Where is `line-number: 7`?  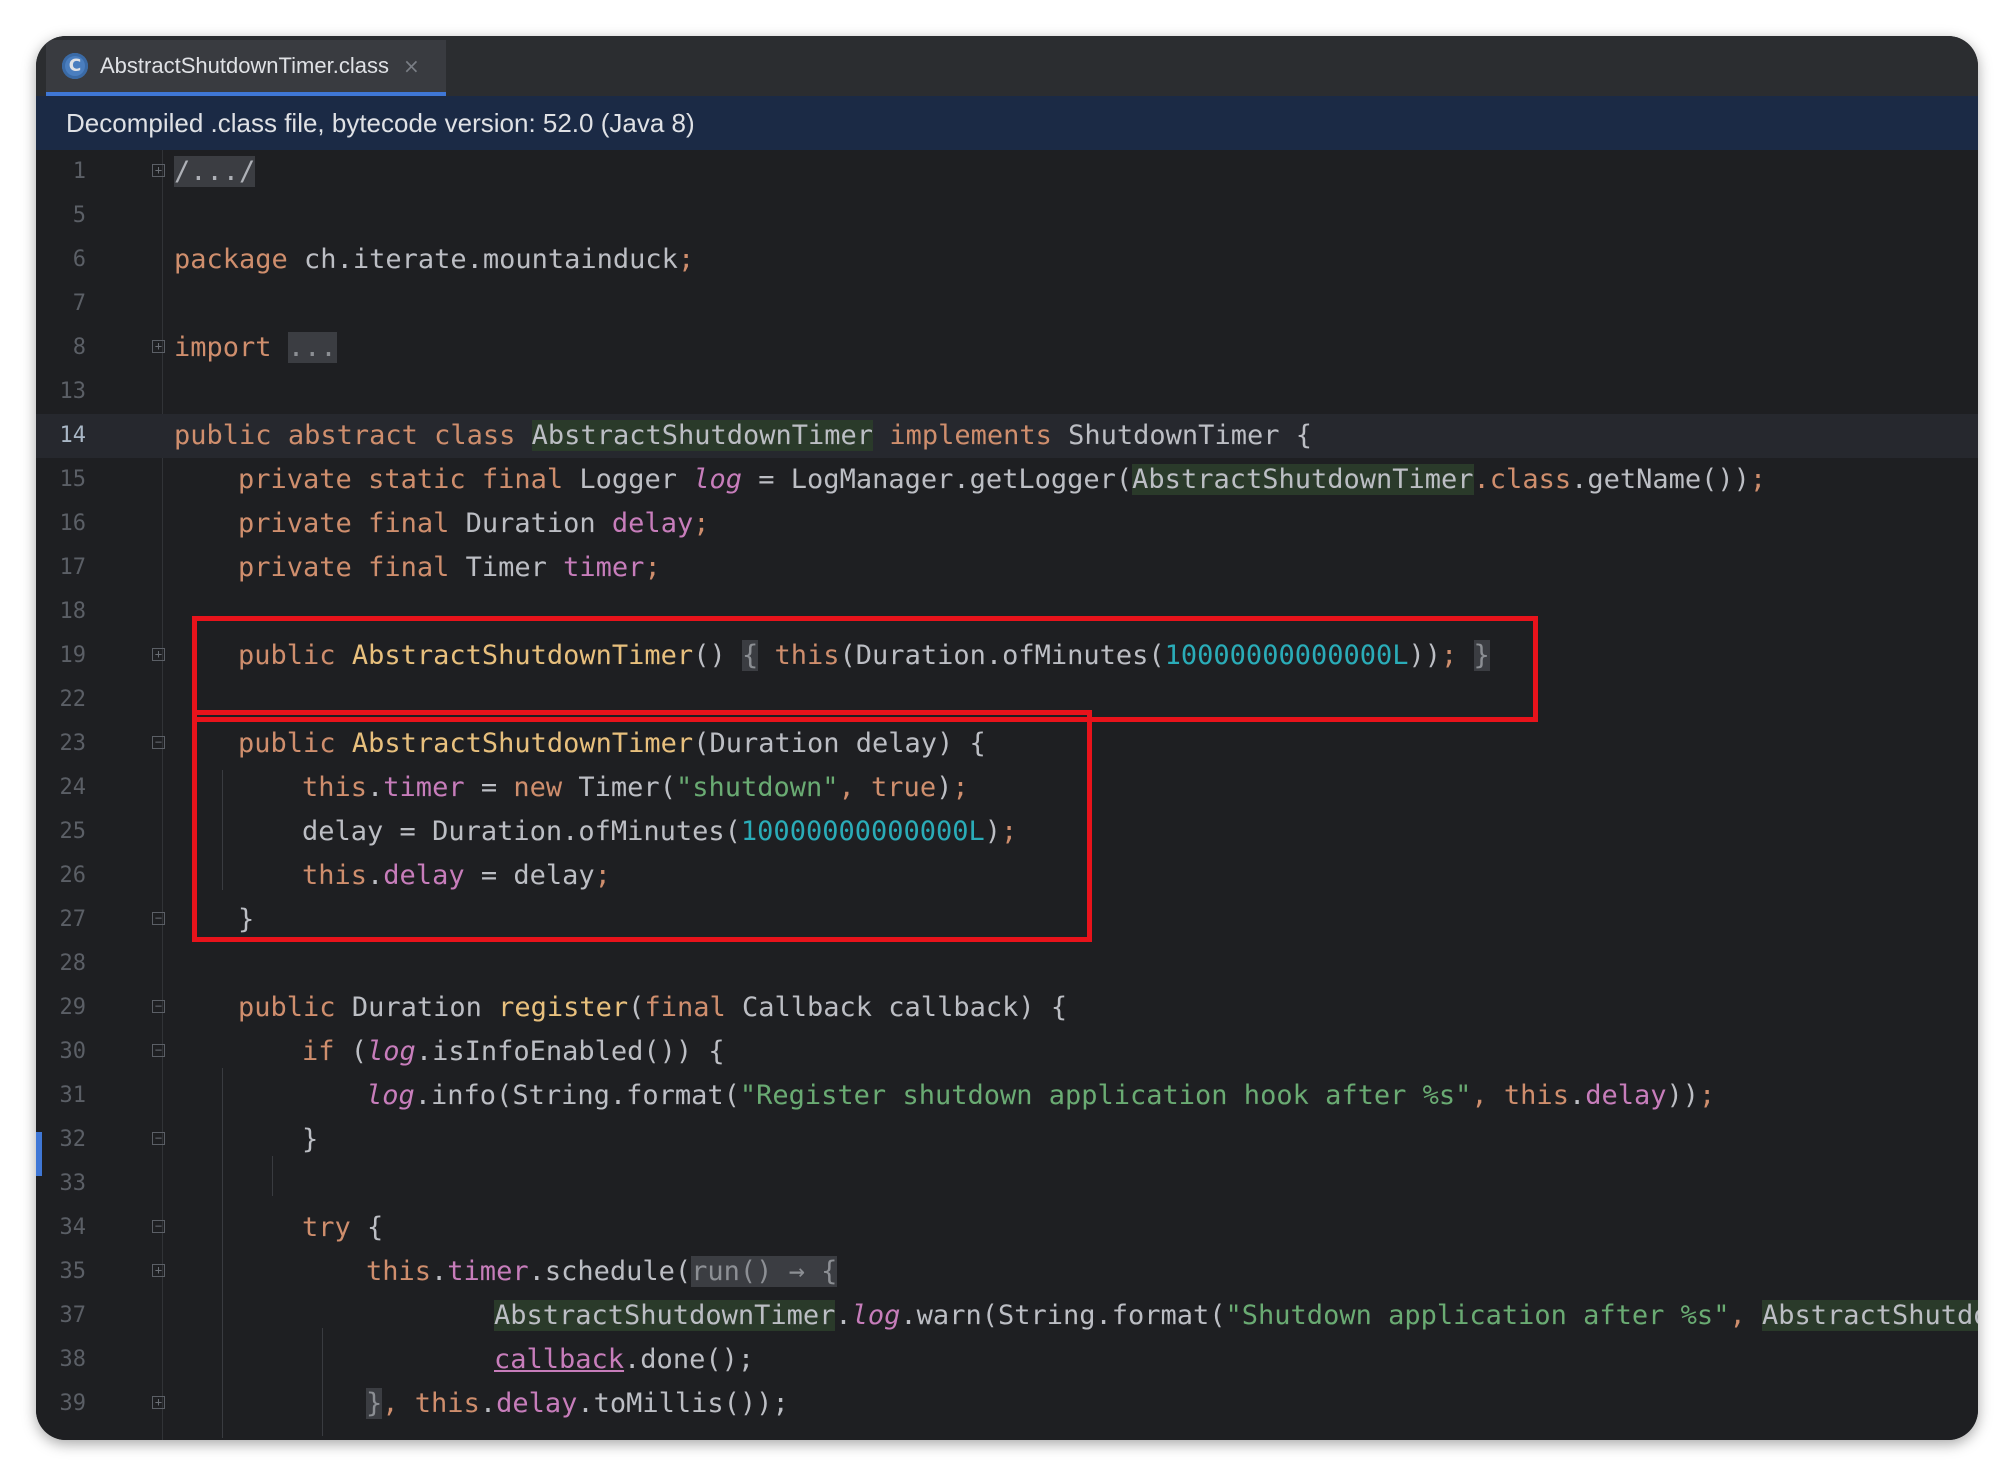
line-number: 7 is located at coordinates (79, 303).